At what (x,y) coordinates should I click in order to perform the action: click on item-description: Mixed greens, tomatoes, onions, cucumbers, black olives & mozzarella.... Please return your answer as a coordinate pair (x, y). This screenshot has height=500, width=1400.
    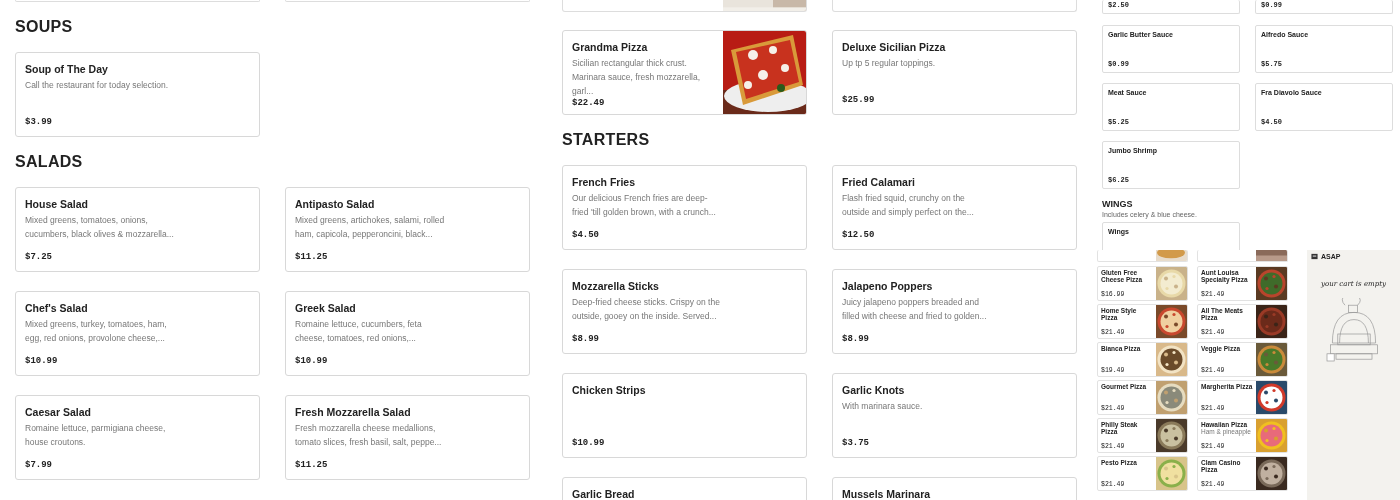
    Looking at the image, I should click on (100, 227).